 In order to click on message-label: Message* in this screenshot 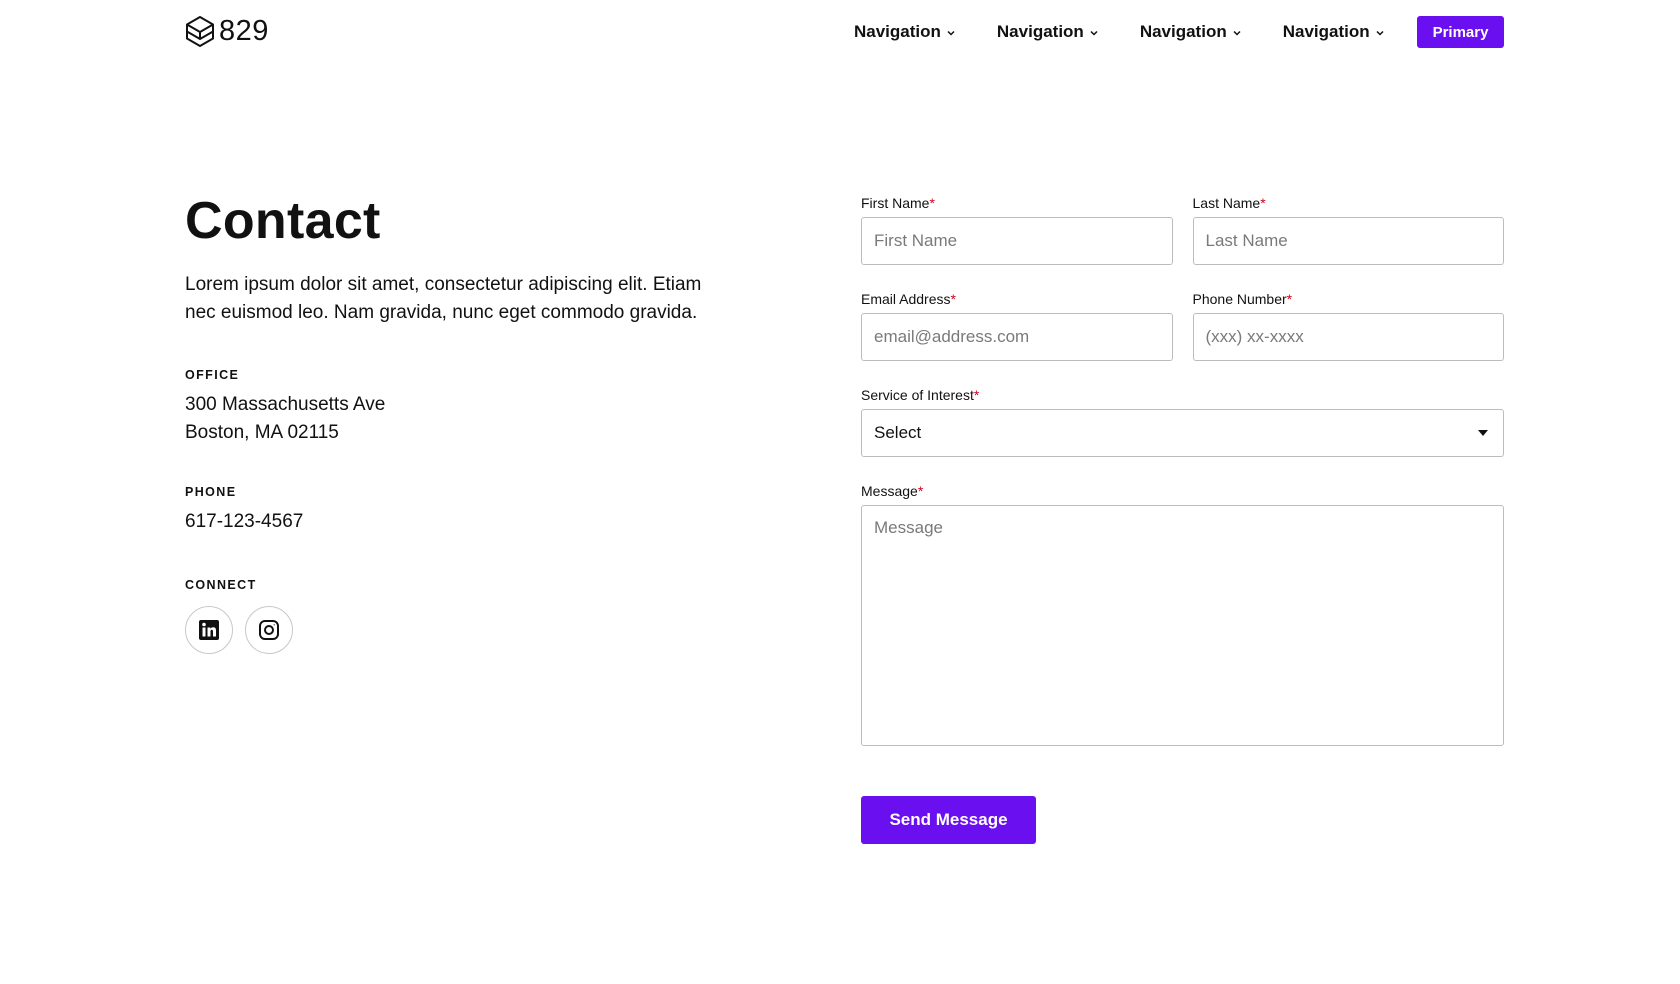, I will do `click(892, 491)`.